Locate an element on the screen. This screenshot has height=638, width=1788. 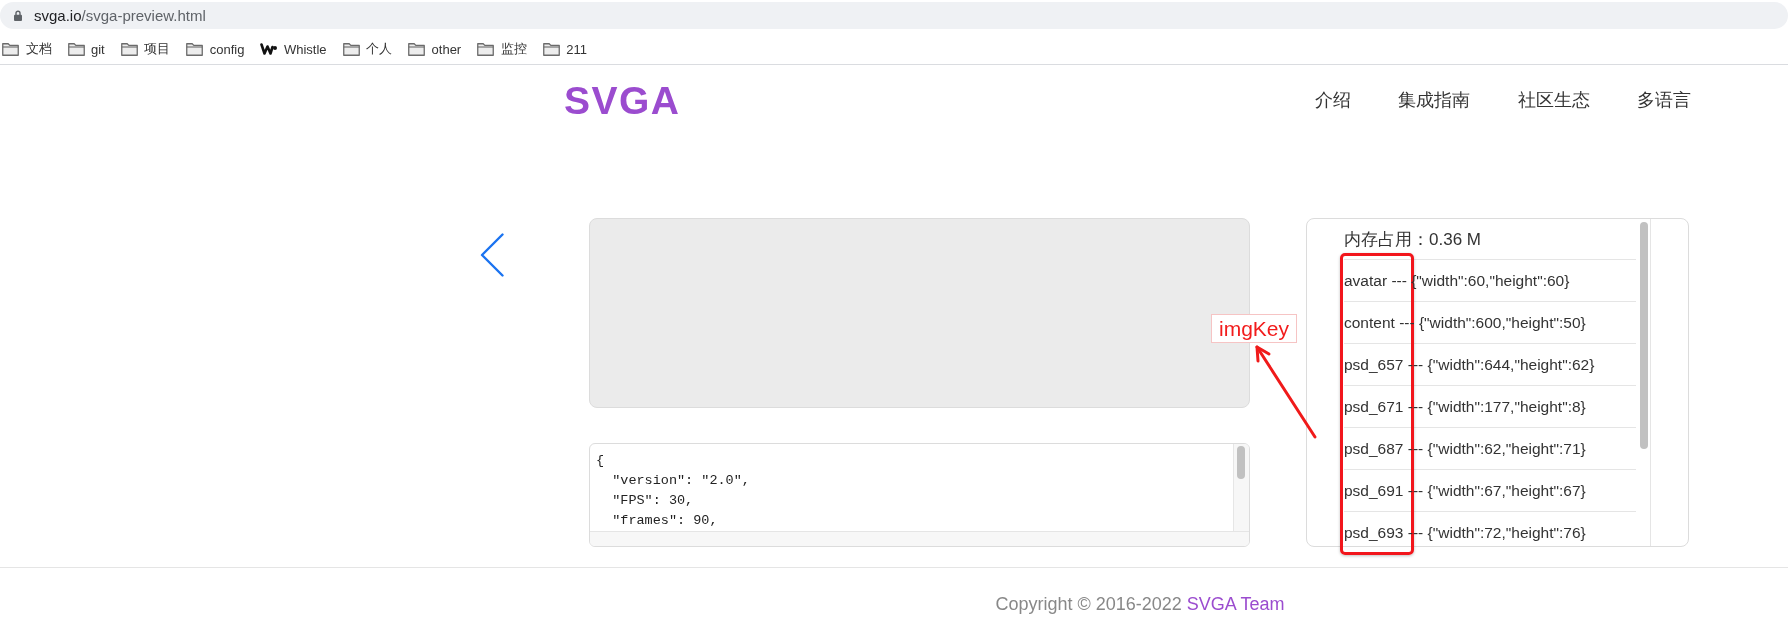
image-size-text: content --- {"width":600,"height":50} is located at coordinates (1465, 322).